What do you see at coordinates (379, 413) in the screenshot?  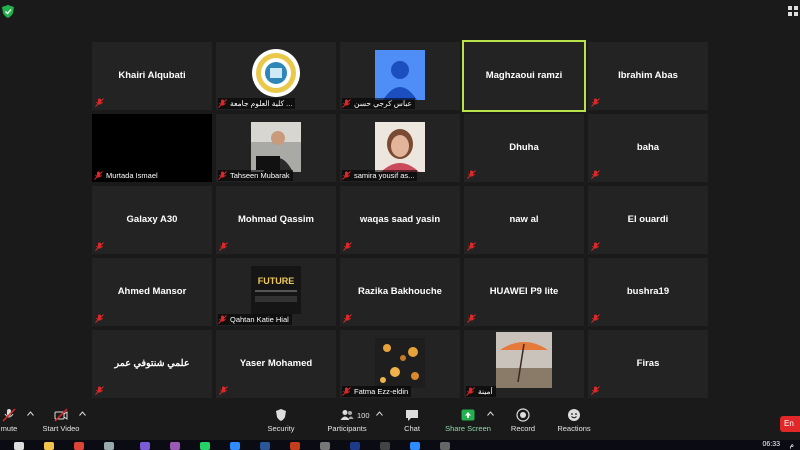 I see `participants-options-caret` at bounding box center [379, 413].